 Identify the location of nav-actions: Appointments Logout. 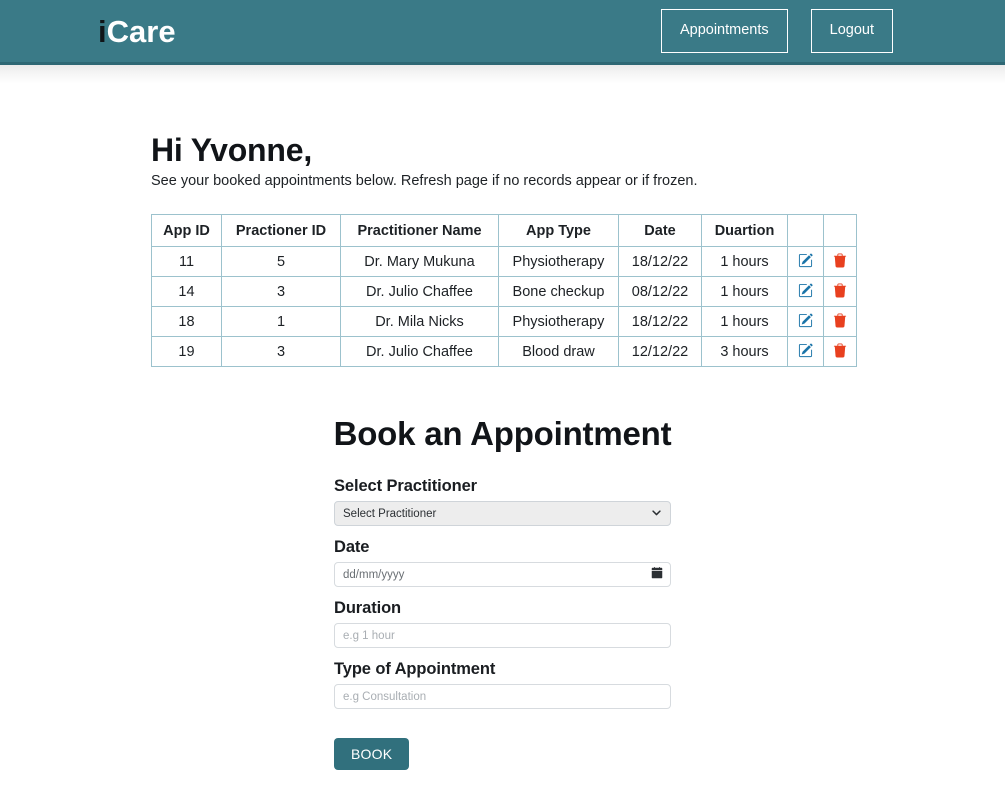
(776, 31).